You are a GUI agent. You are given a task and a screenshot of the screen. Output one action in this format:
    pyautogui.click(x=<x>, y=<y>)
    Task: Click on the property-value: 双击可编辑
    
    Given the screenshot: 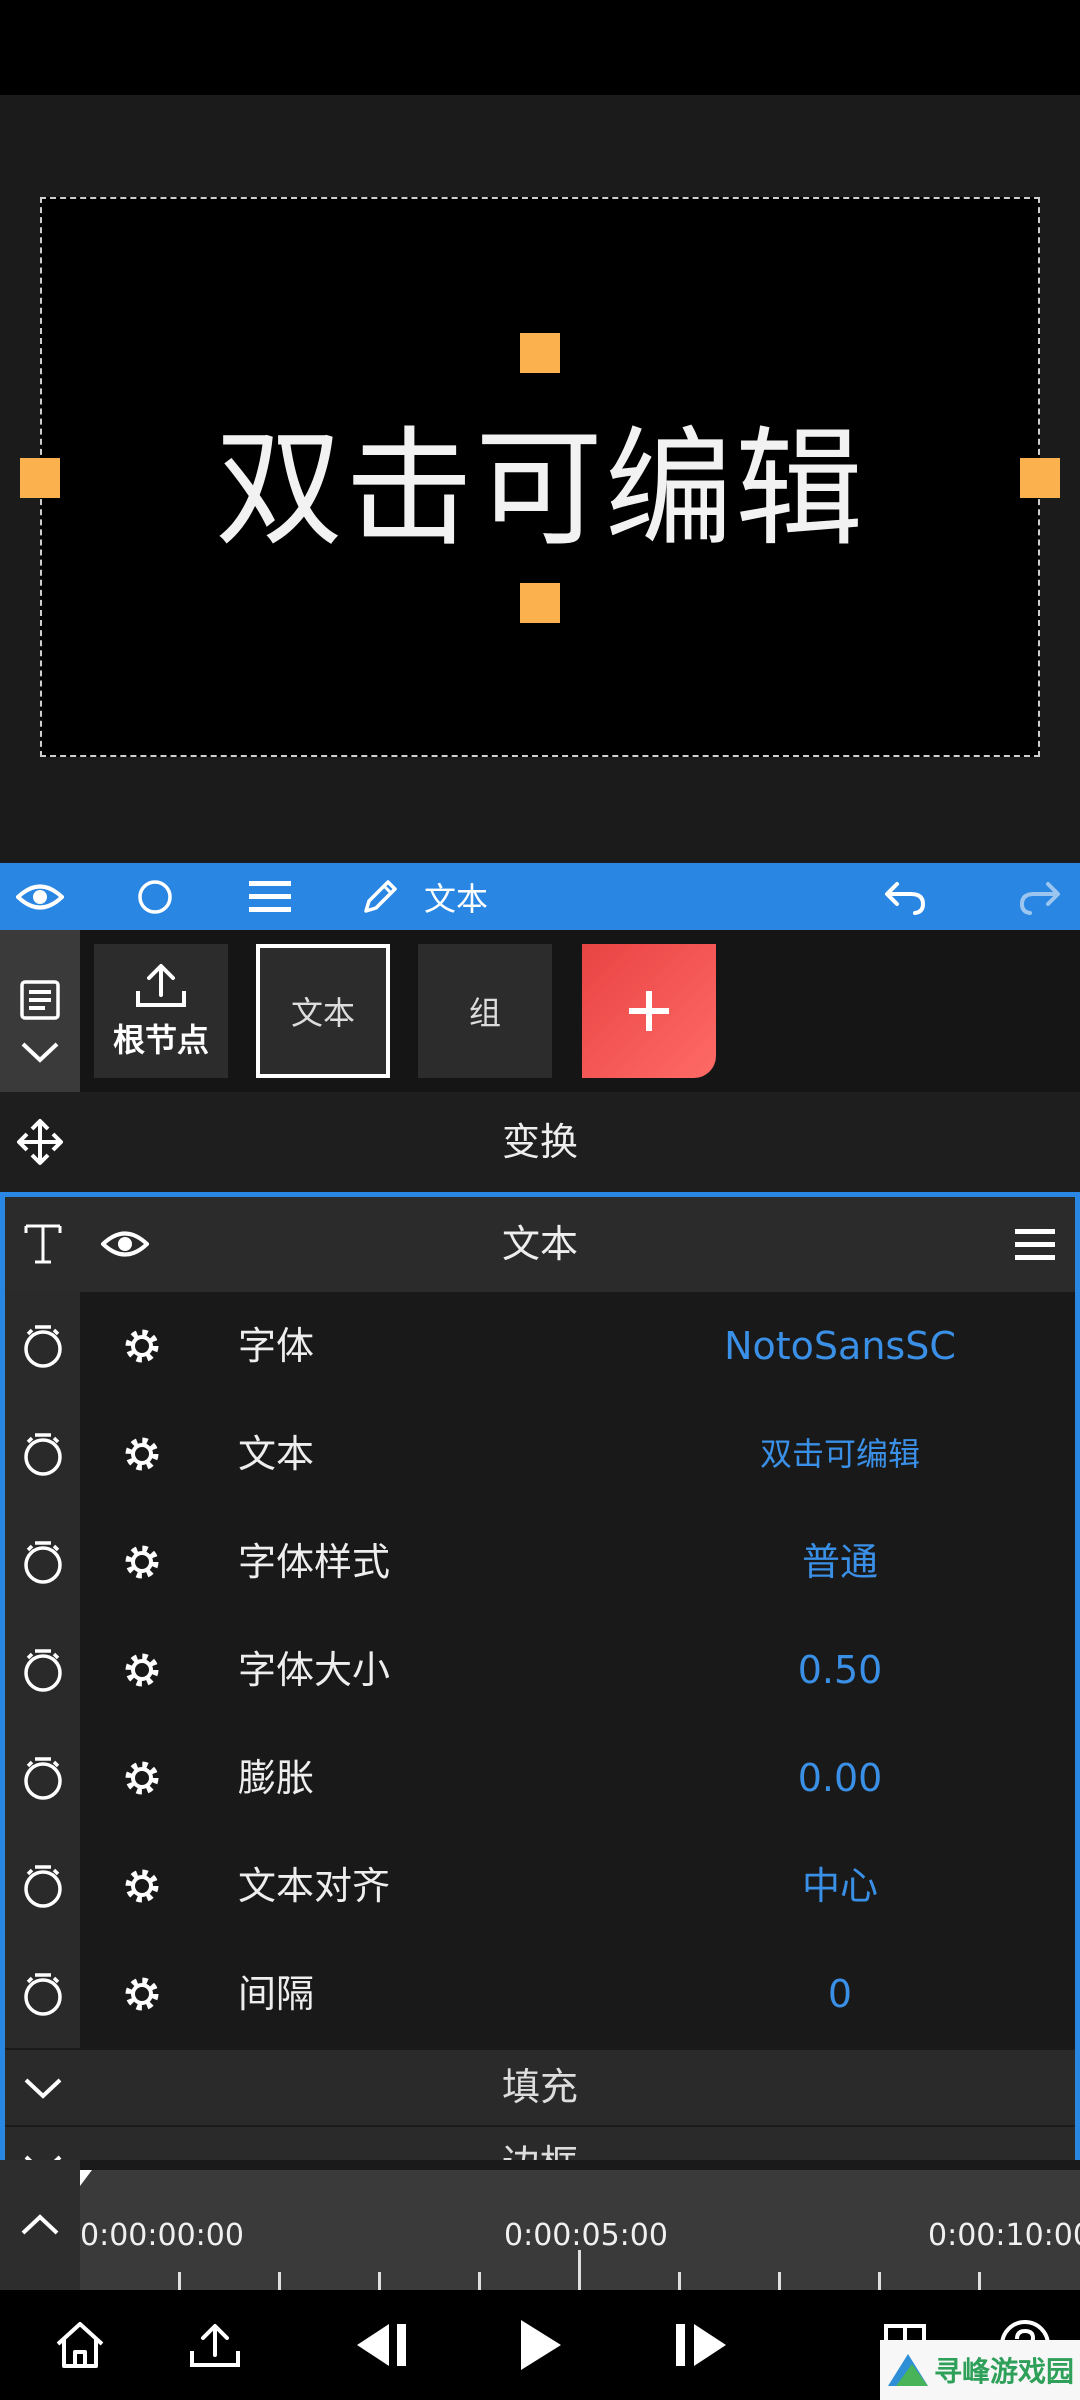 What is the action you would take?
    pyautogui.click(x=840, y=1454)
    